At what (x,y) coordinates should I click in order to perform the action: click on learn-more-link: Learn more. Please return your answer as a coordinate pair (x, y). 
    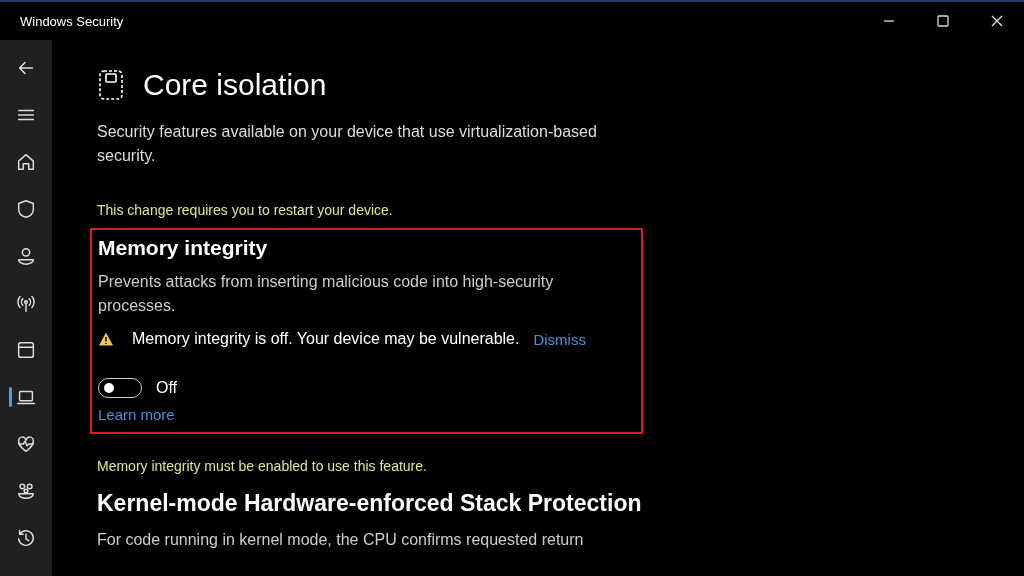
    Looking at the image, I should click on (136, 414).